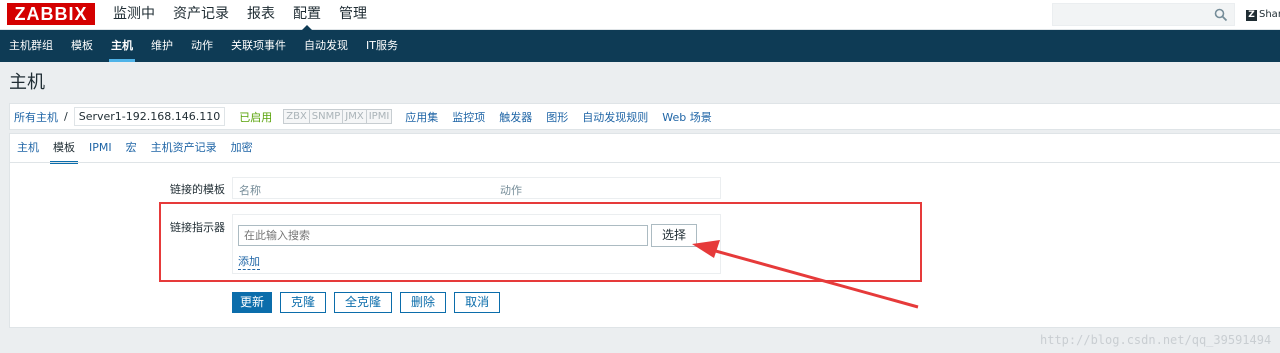  I want to click on menu-reports: 报表, so click(261, 15).